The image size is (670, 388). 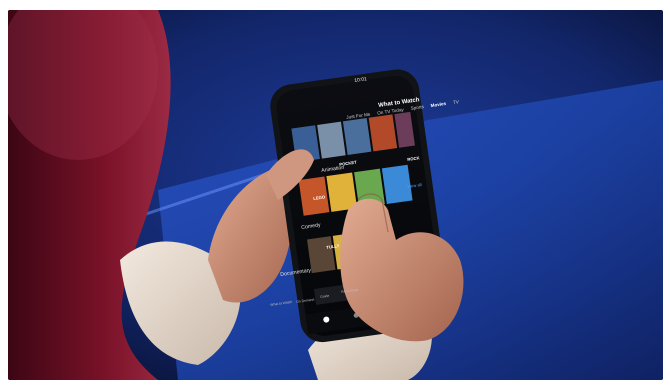 What do you see at coordinates (456, 102) in the screenshot?
I see `tab-tv: TV` at bounding box center [456, 102].